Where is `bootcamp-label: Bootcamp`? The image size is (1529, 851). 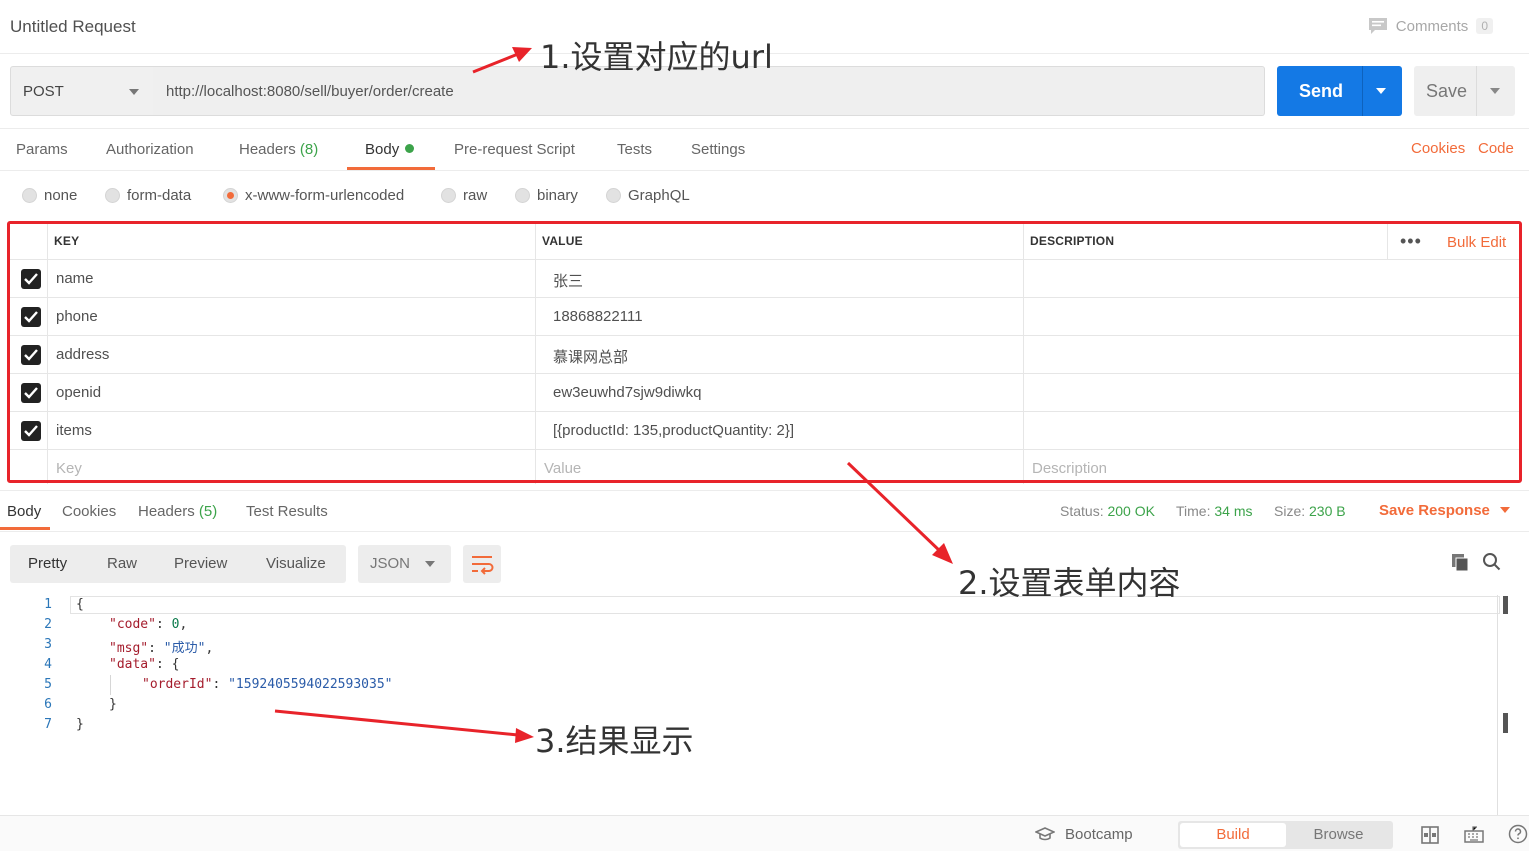 bootcamp-label: Bootcamp is located at coordinates (1099, 834).